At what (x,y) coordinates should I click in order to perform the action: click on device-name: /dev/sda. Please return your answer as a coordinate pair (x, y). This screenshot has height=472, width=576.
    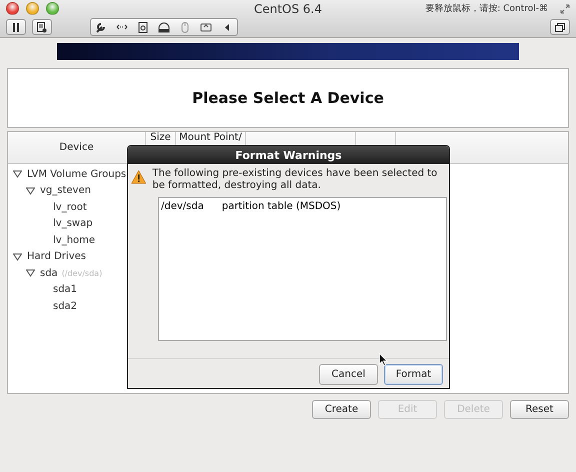
    Looking at the image, I should click on (182, 206).